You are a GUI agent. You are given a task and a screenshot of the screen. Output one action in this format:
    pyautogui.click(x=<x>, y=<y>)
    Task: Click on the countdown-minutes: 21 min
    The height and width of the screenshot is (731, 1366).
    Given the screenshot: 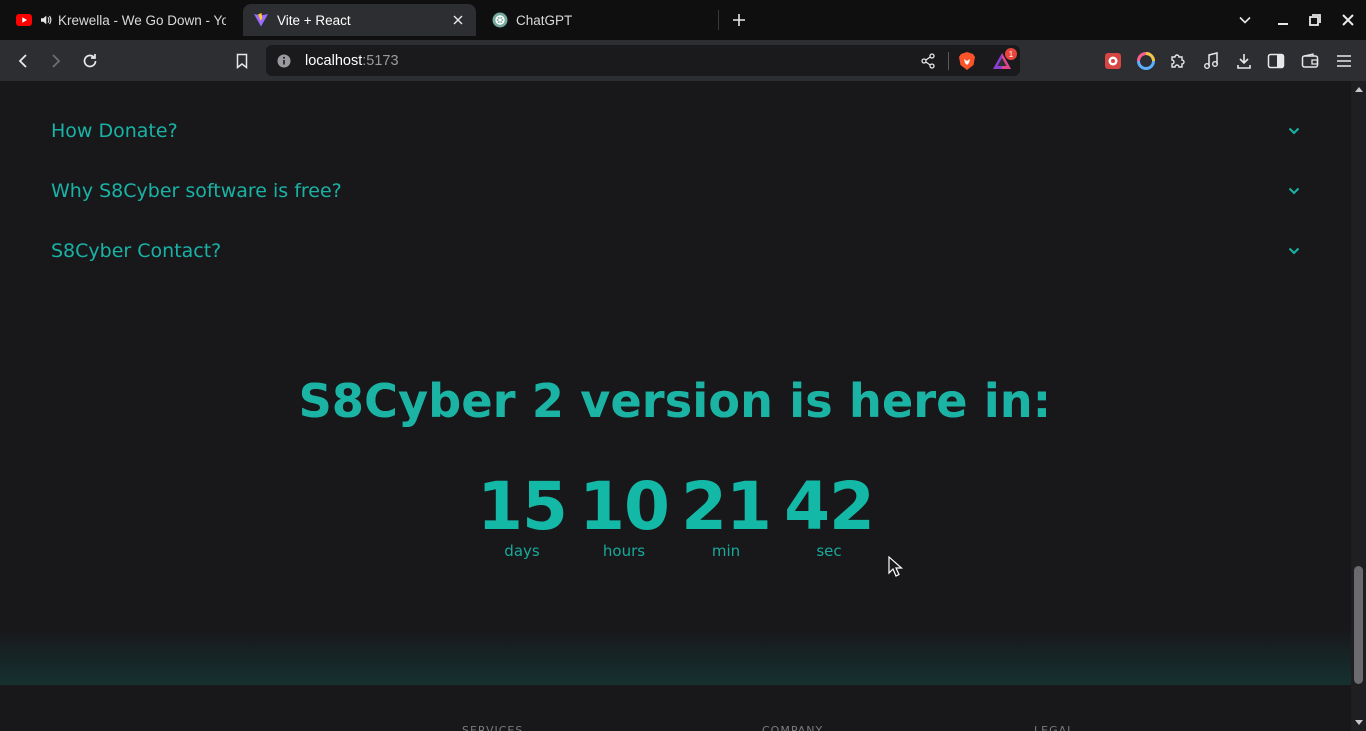 What is the action you would take?
    pyautogui.click(x=726, y=514)
    